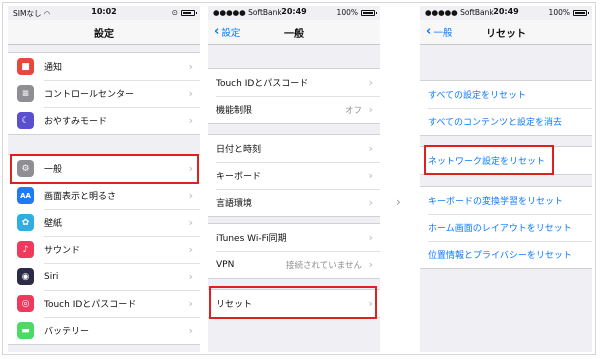 This screenshot has height=359, width=600. I want to click on status-bar: SIMなし ◠ 10:02 ⊙, so click(104, 13).